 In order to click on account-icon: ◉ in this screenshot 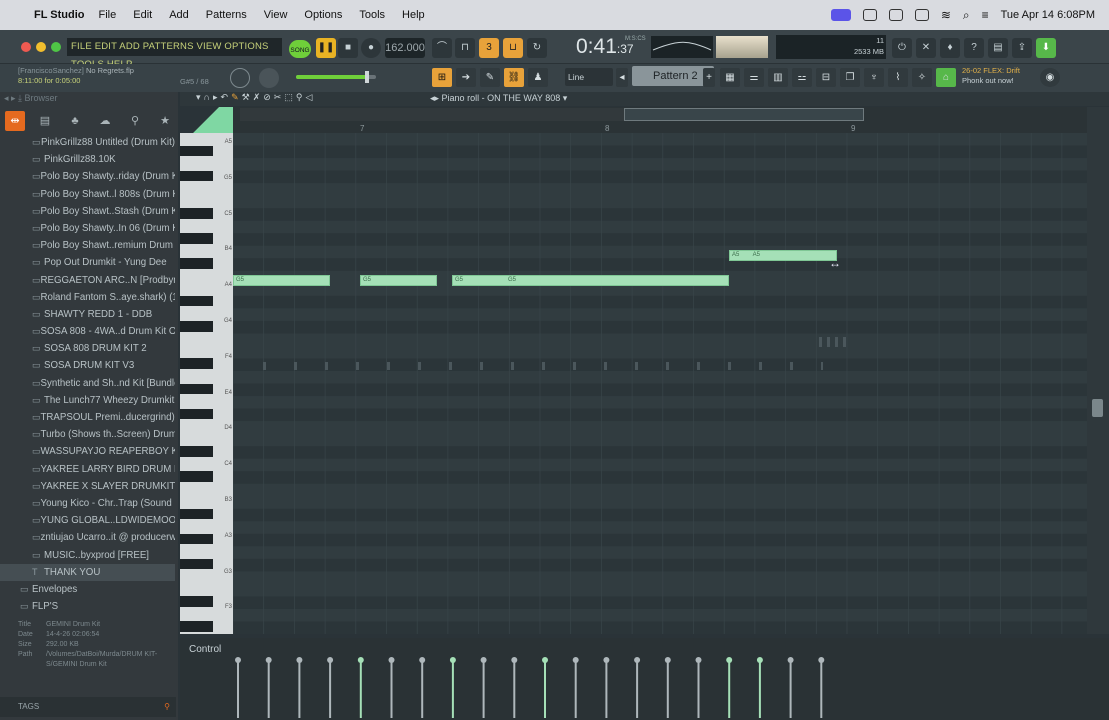, I will do `click(1050, 77)`.